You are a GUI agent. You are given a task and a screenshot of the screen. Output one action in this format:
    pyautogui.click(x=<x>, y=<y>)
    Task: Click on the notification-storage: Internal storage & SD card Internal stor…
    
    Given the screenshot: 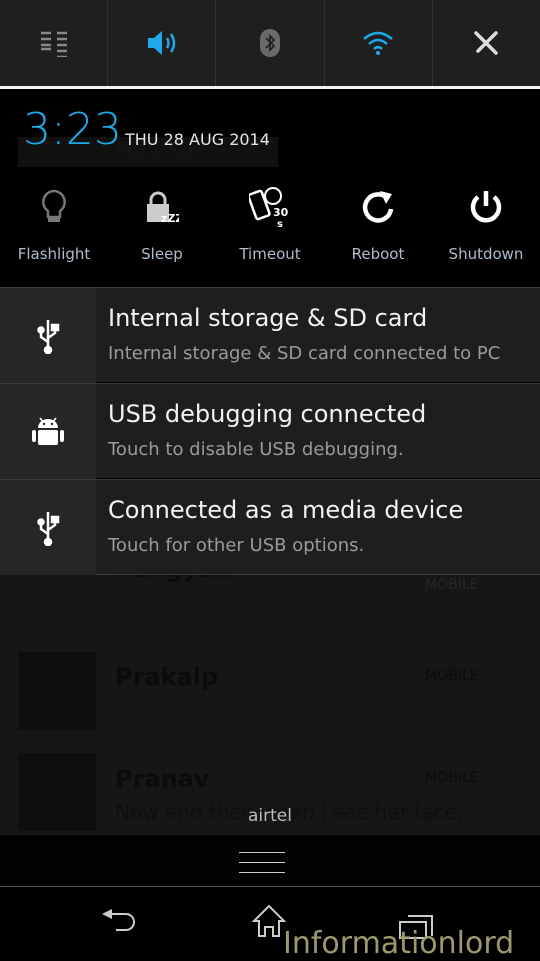 What is the action you would take?
    pyautogui.click(x=270, y=335)
    